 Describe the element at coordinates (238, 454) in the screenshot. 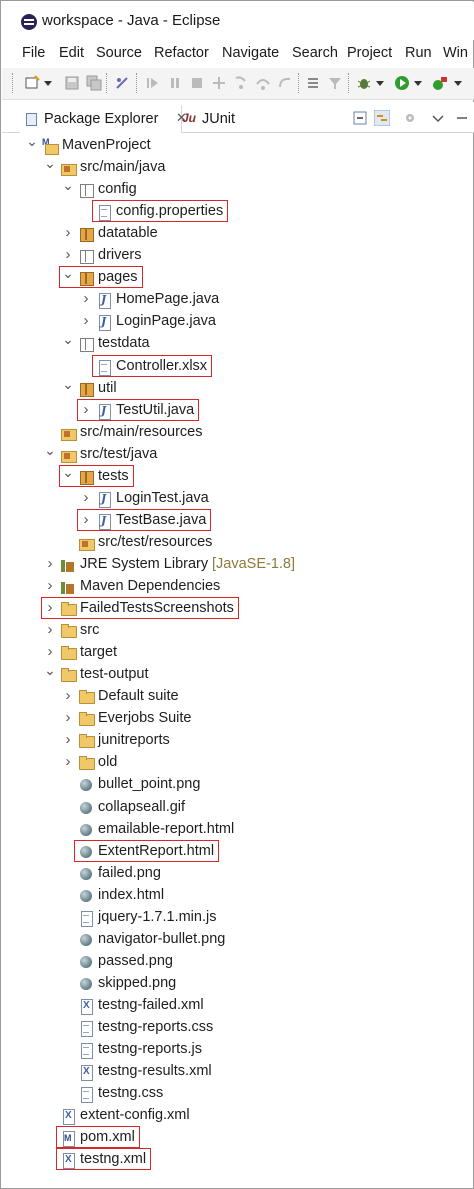

I see `tree-item: ⌄ src/test/java` at that location.